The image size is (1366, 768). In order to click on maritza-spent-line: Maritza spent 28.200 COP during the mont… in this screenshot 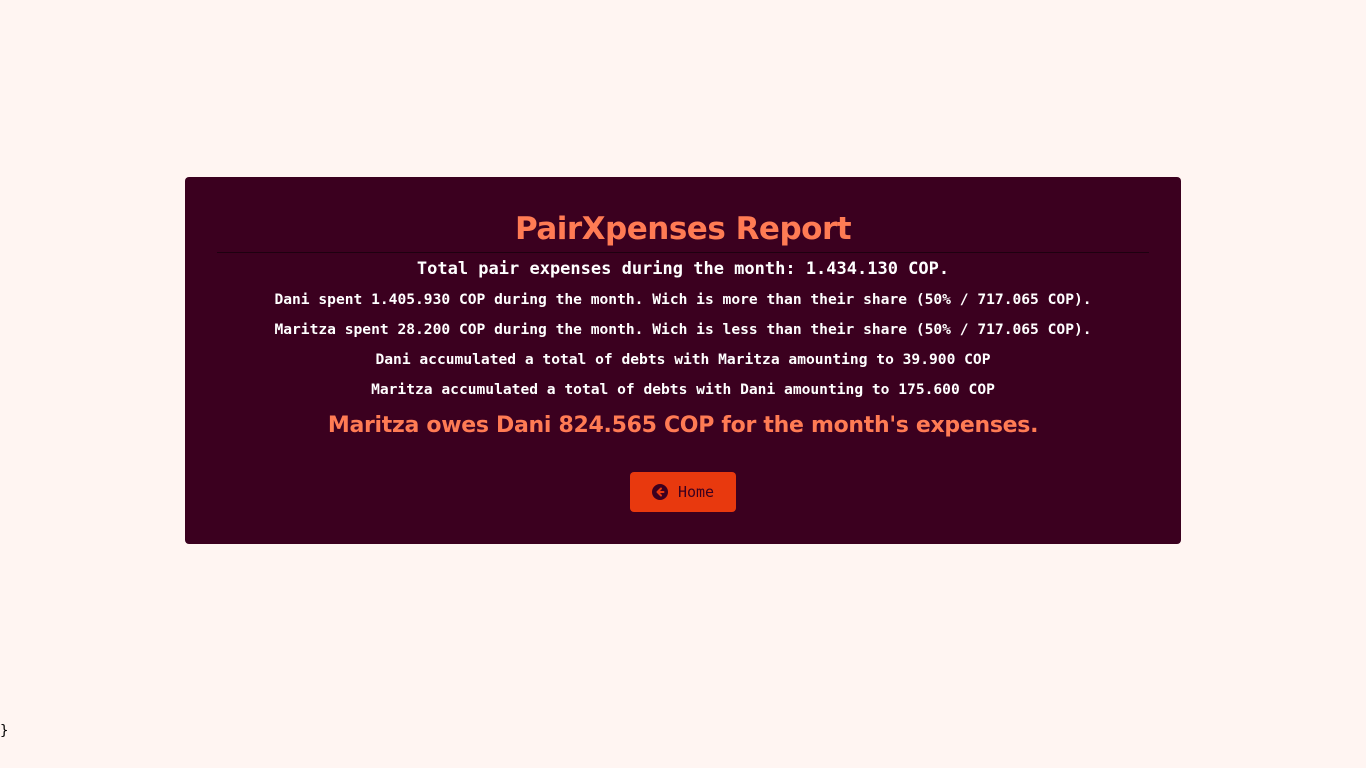, I will do `click(683, 329)`.